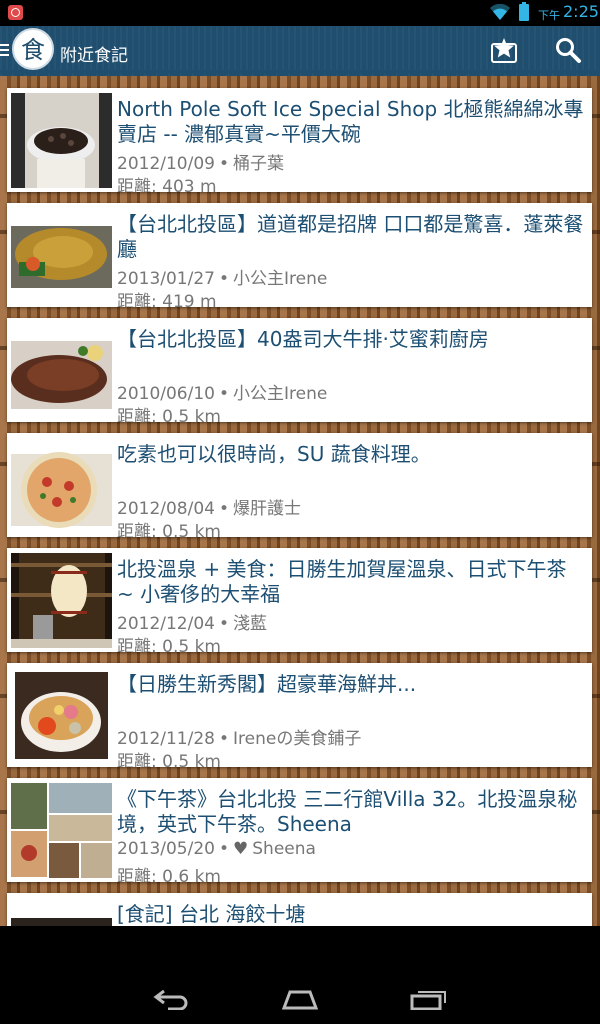 This screenshot has height=1024, width=600. Describe the element at coordinates (4, 51) in the screenshot. I see `menu-icon` at that location.